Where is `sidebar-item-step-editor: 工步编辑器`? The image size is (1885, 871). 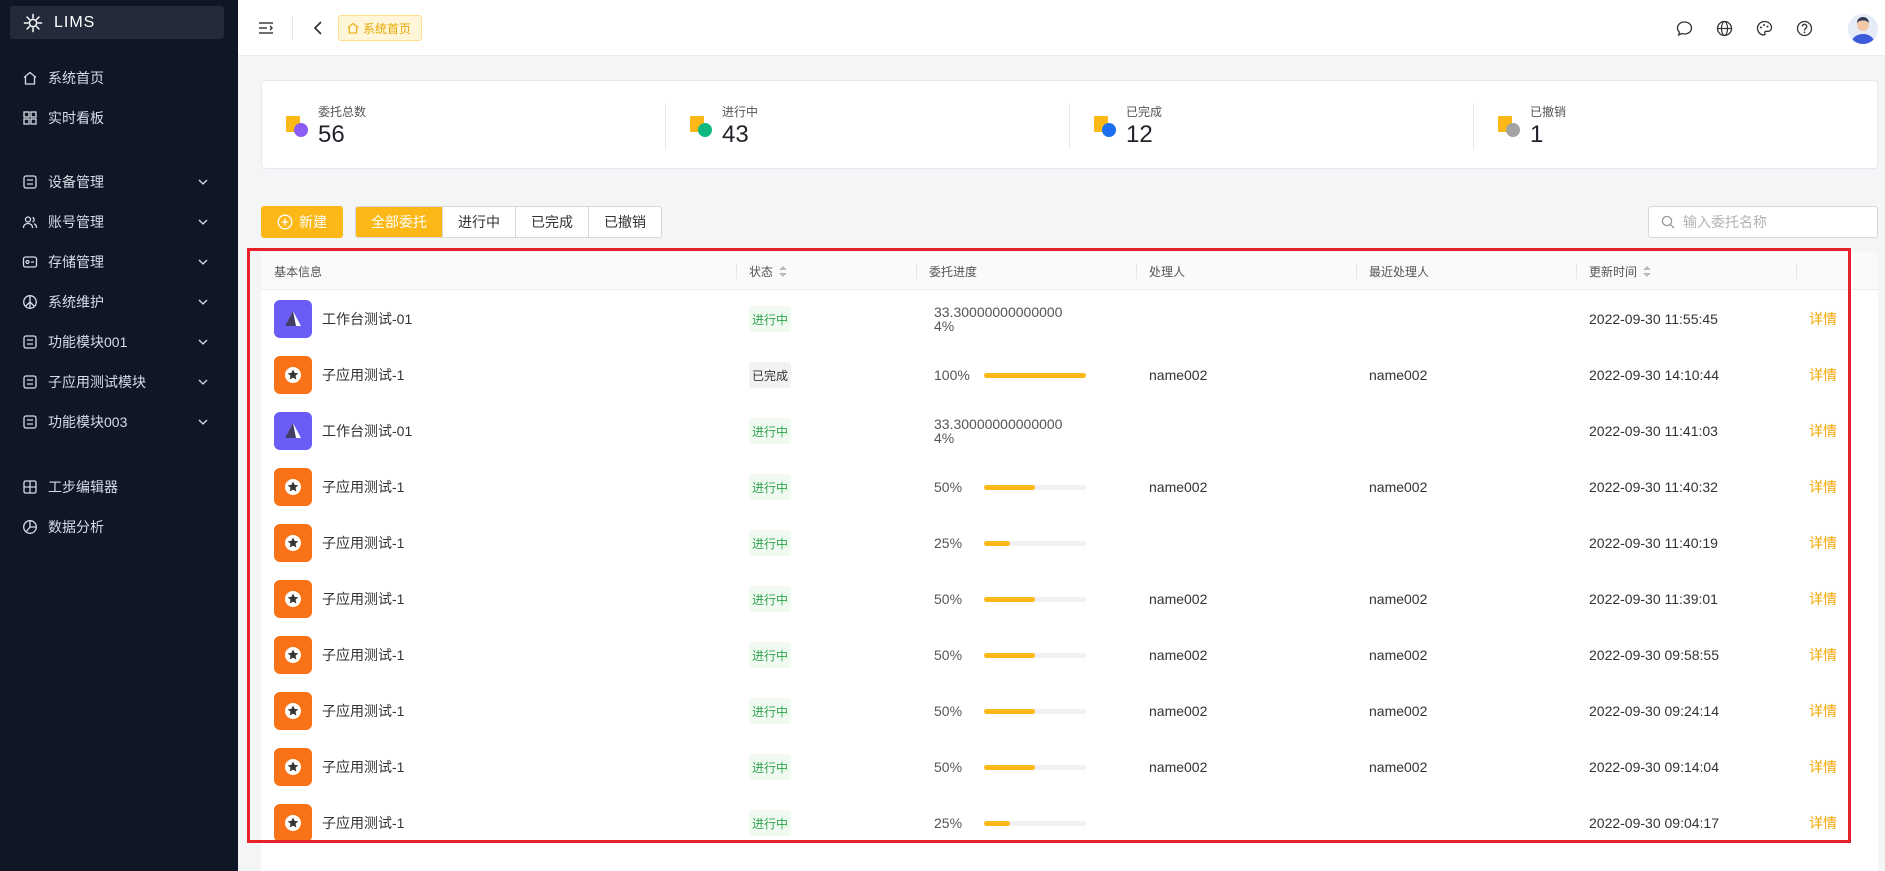
sidebar-item-step-editor: 工步编辑器 is located at coordinates (119, 487).